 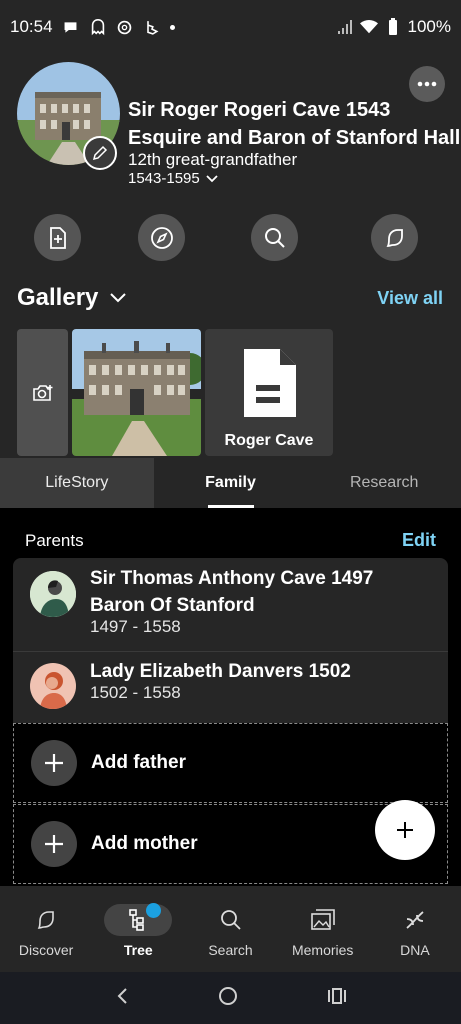 I want to click on notification-dot-icon, so click(x=172, y=27).